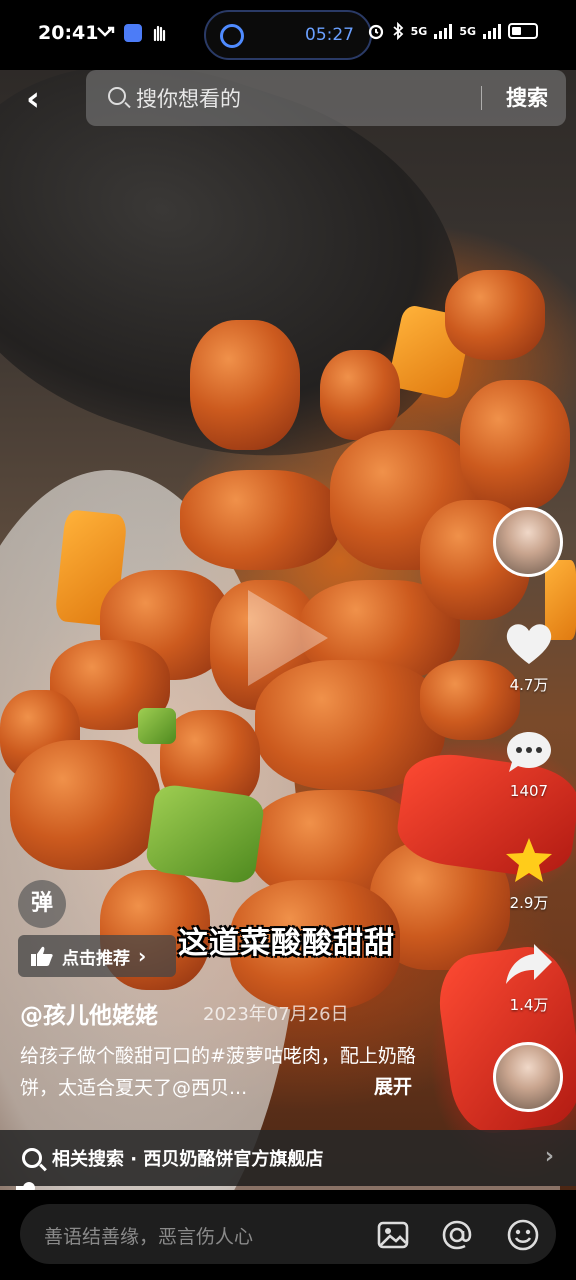  What do you see at coordinates (457, 1235) in the screenshot?
I see `at-mention-icon` at bounding box center [457, 1235].